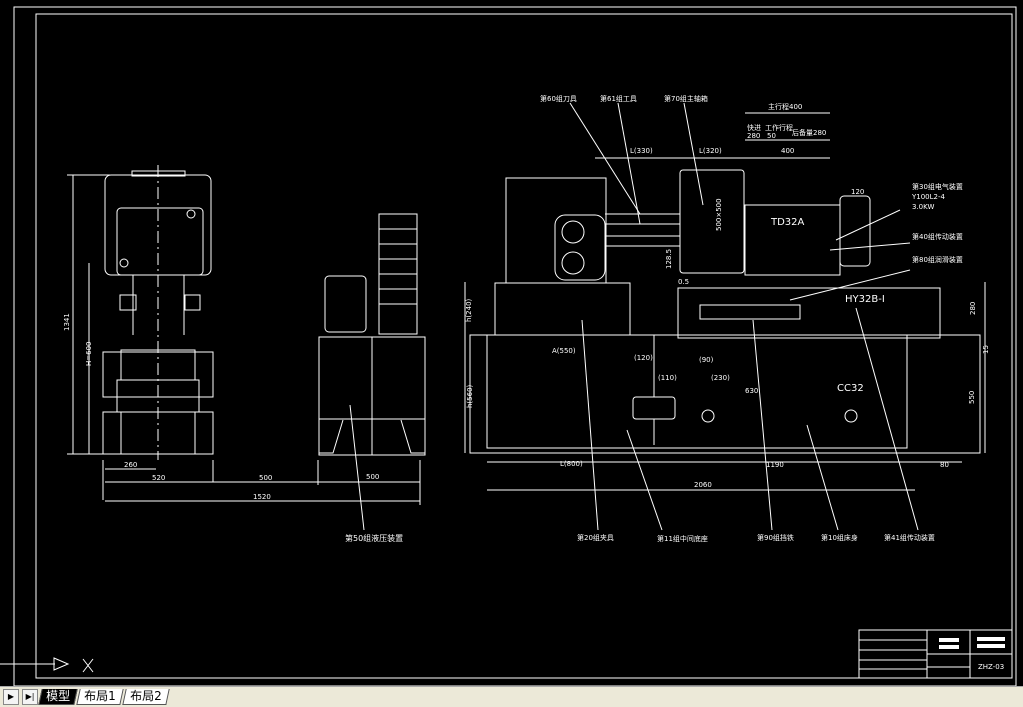 This screenshot has height=707, width=1023. What do you see at coordinates (130, 465) in the screenshot?
I see `dim-260: 260` at bounding box center [130, 465].